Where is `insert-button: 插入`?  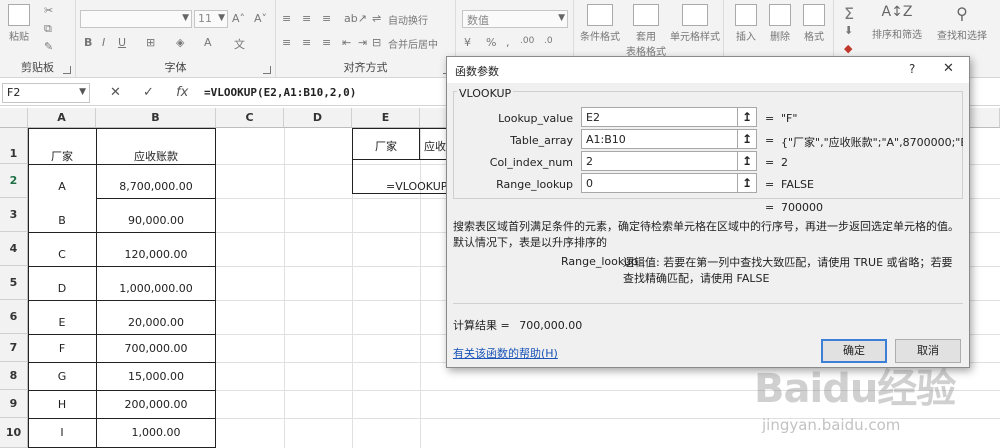 insert-button: 插入 is located at coordinates (746, 23).